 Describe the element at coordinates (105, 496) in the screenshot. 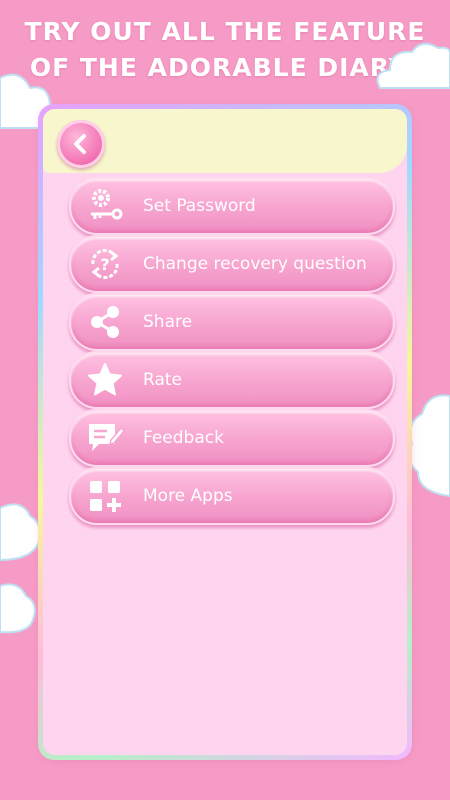

I see `more-apps-icon` at that location.